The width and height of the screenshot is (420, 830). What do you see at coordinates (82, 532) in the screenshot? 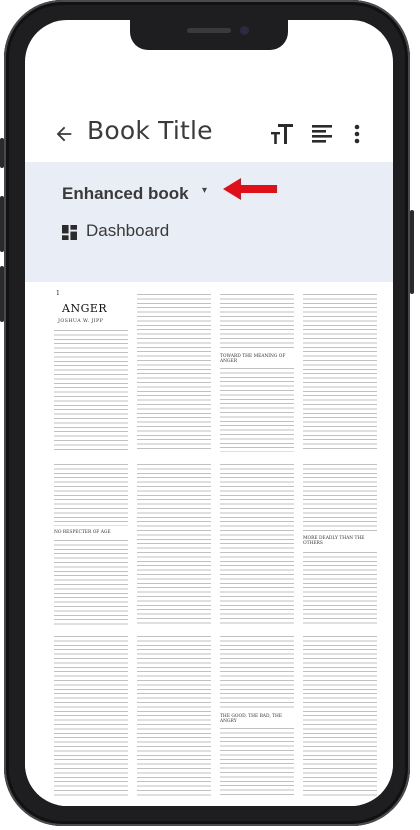
I see `section-heading: NO RESPECTER OF AGE` at bounding box center [82, 532].